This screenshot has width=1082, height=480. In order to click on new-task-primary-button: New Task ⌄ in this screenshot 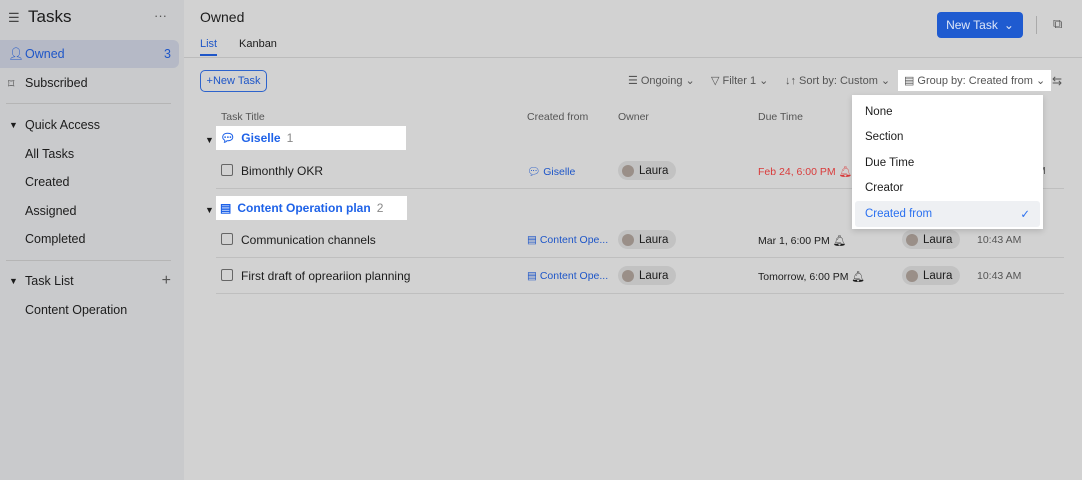, I will do `click(980, 25)`.